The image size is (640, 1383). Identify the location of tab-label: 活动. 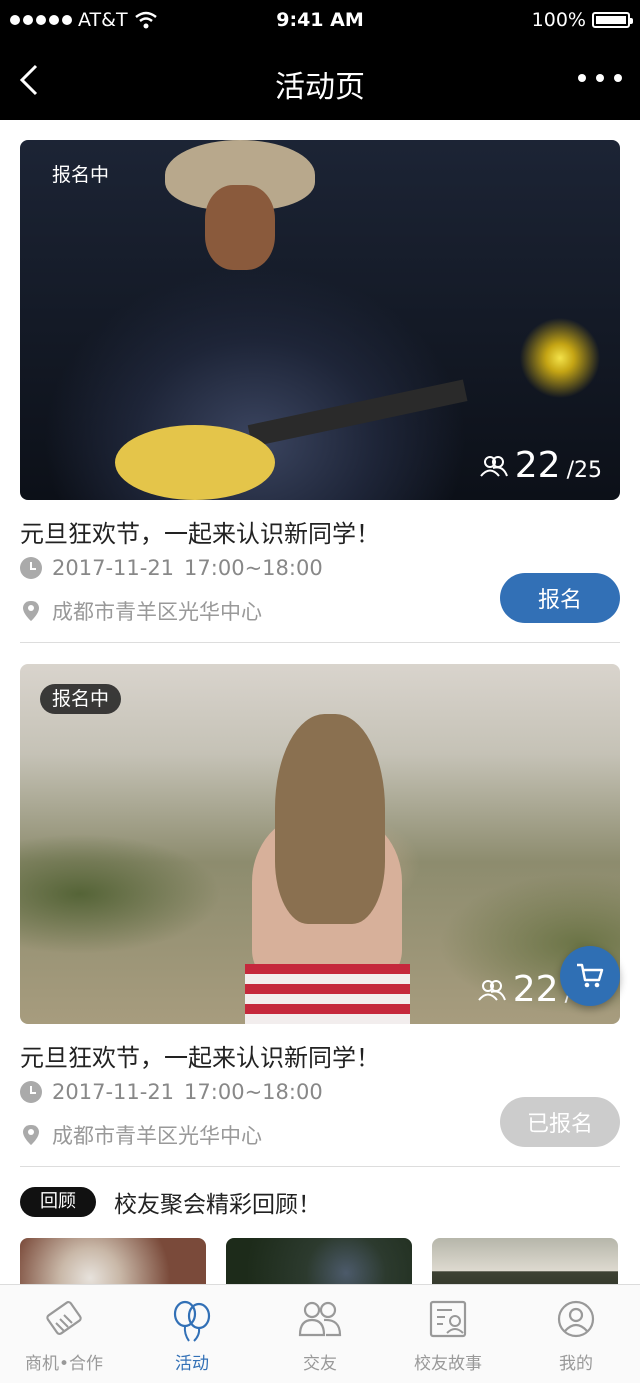
(192, 1364).